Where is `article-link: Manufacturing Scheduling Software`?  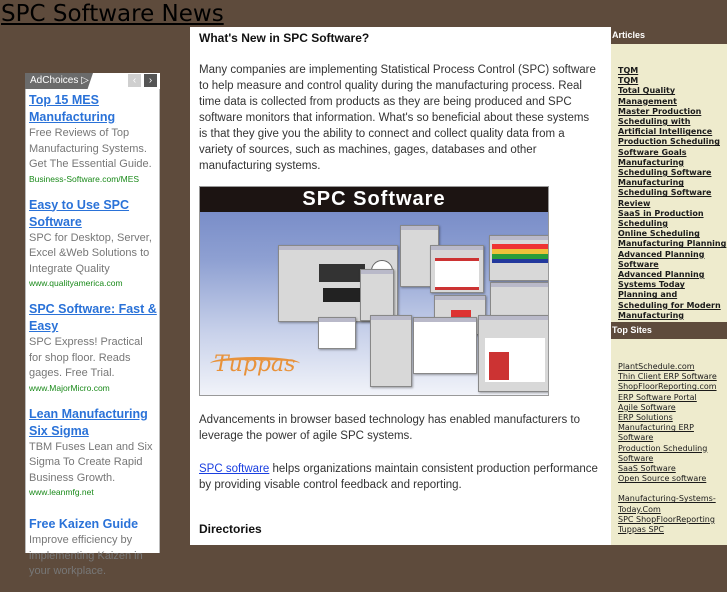 article-link: Manufacturing Scheduling Software is located at coordinates (672, 168).